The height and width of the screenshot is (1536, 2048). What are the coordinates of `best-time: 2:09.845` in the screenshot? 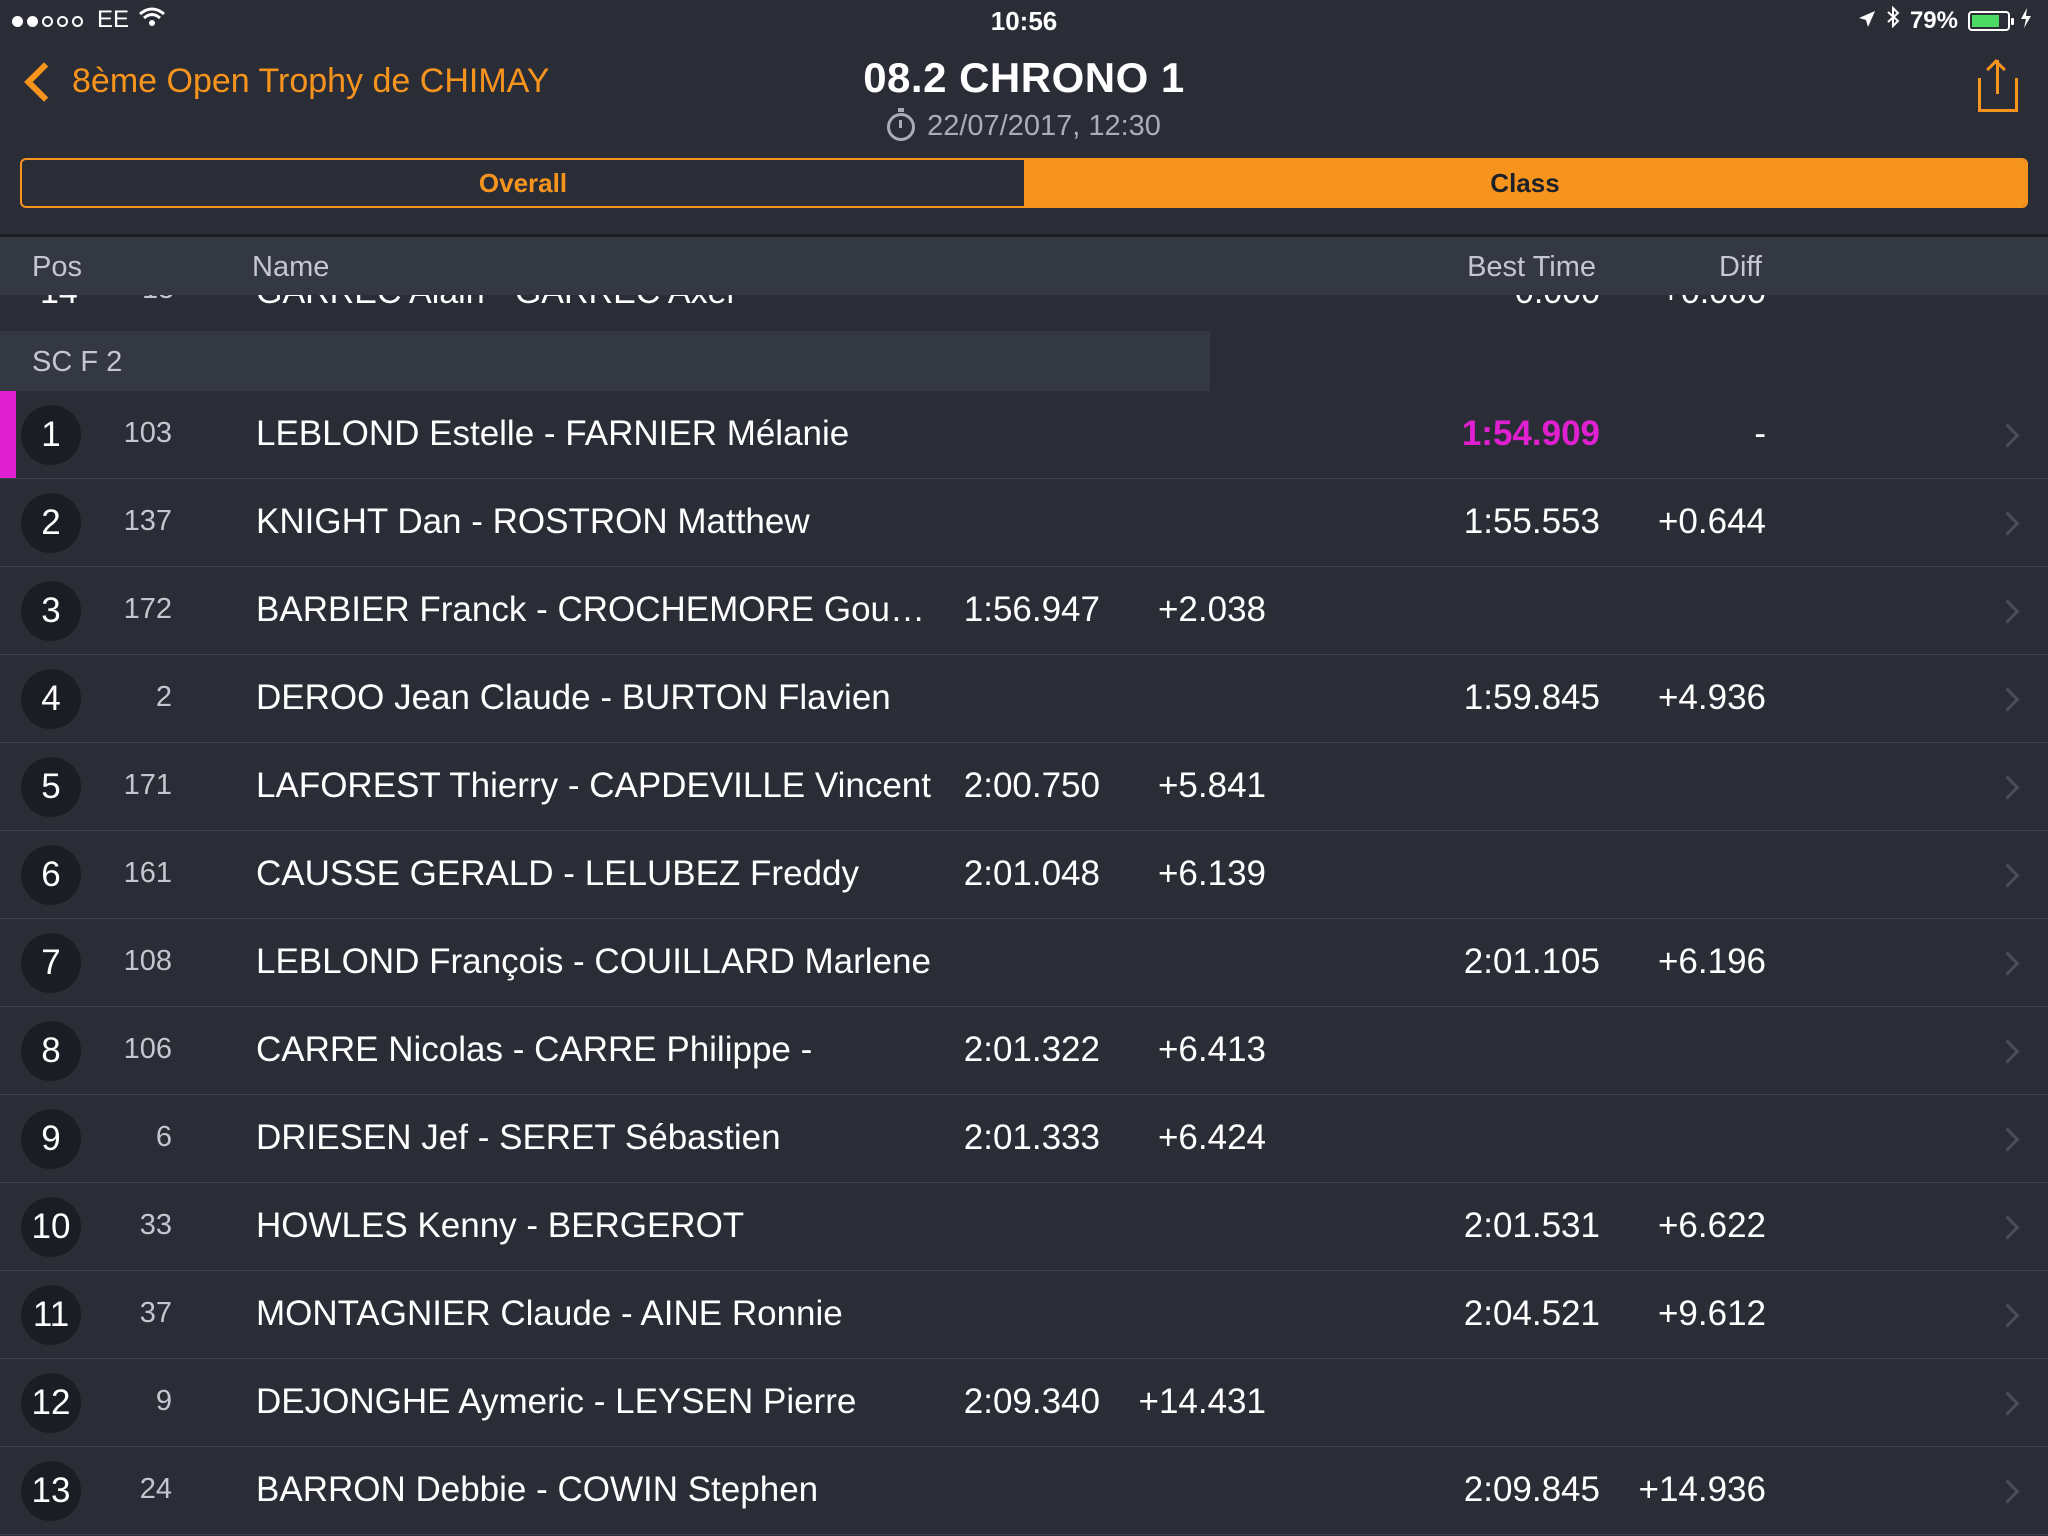 It's located at (1531, 1489).